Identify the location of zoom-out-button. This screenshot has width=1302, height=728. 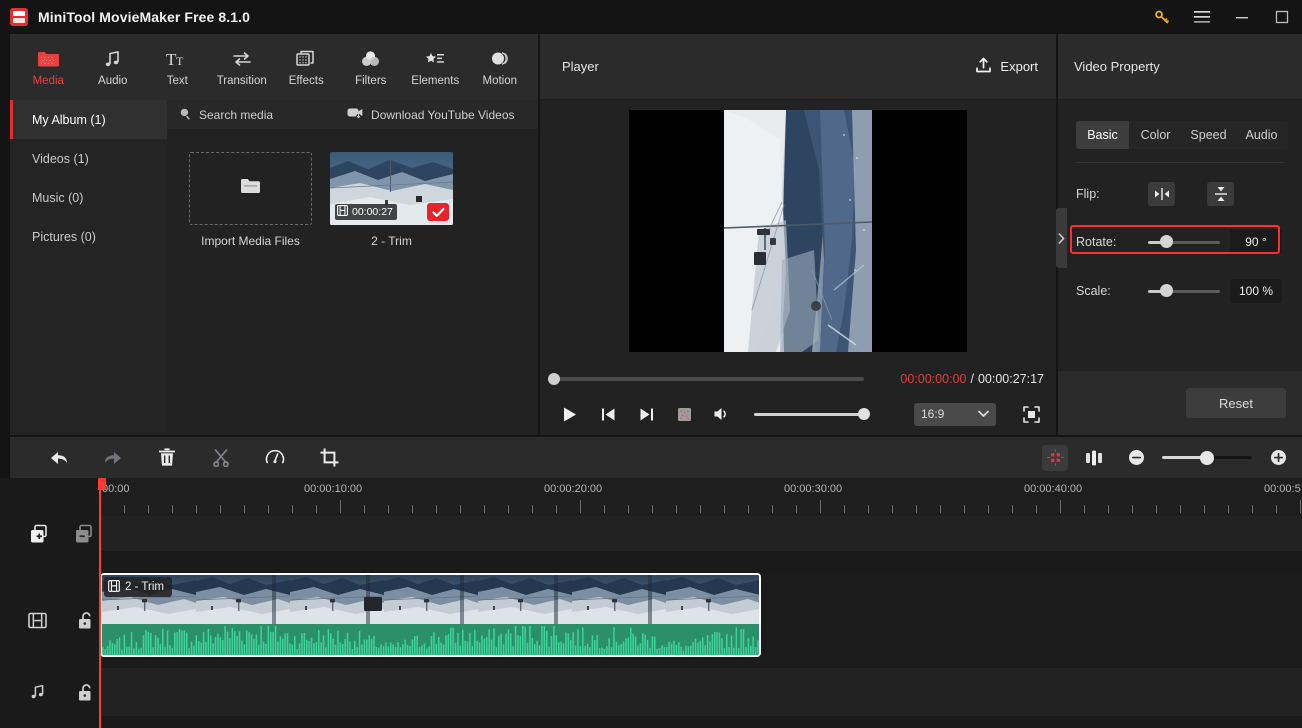
(1136, 458).